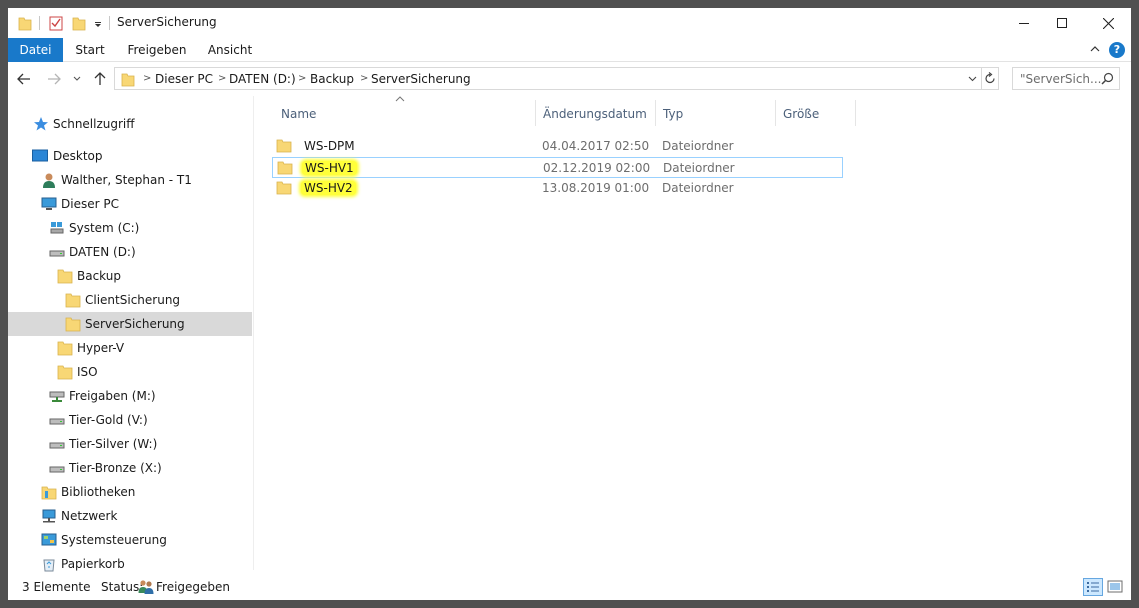 The width and height of the screenshot is (1139, 608). Describe the element at coordinates (54, 79) in the screenshot. I see `forward-button` at that location.